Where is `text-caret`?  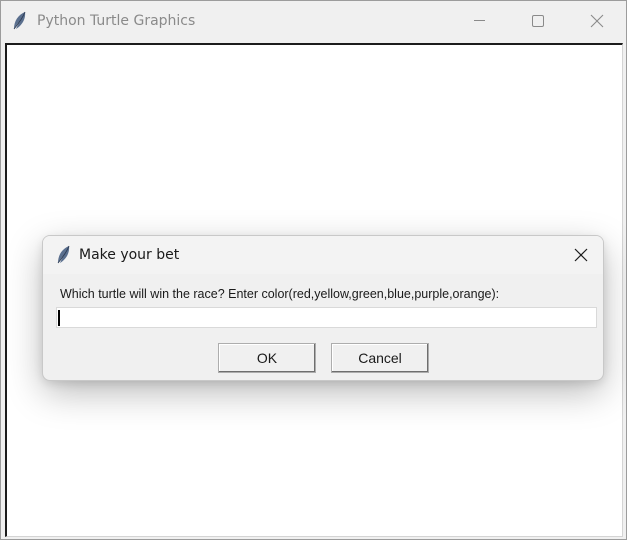
text-caret is located at coordinates (59, 318).